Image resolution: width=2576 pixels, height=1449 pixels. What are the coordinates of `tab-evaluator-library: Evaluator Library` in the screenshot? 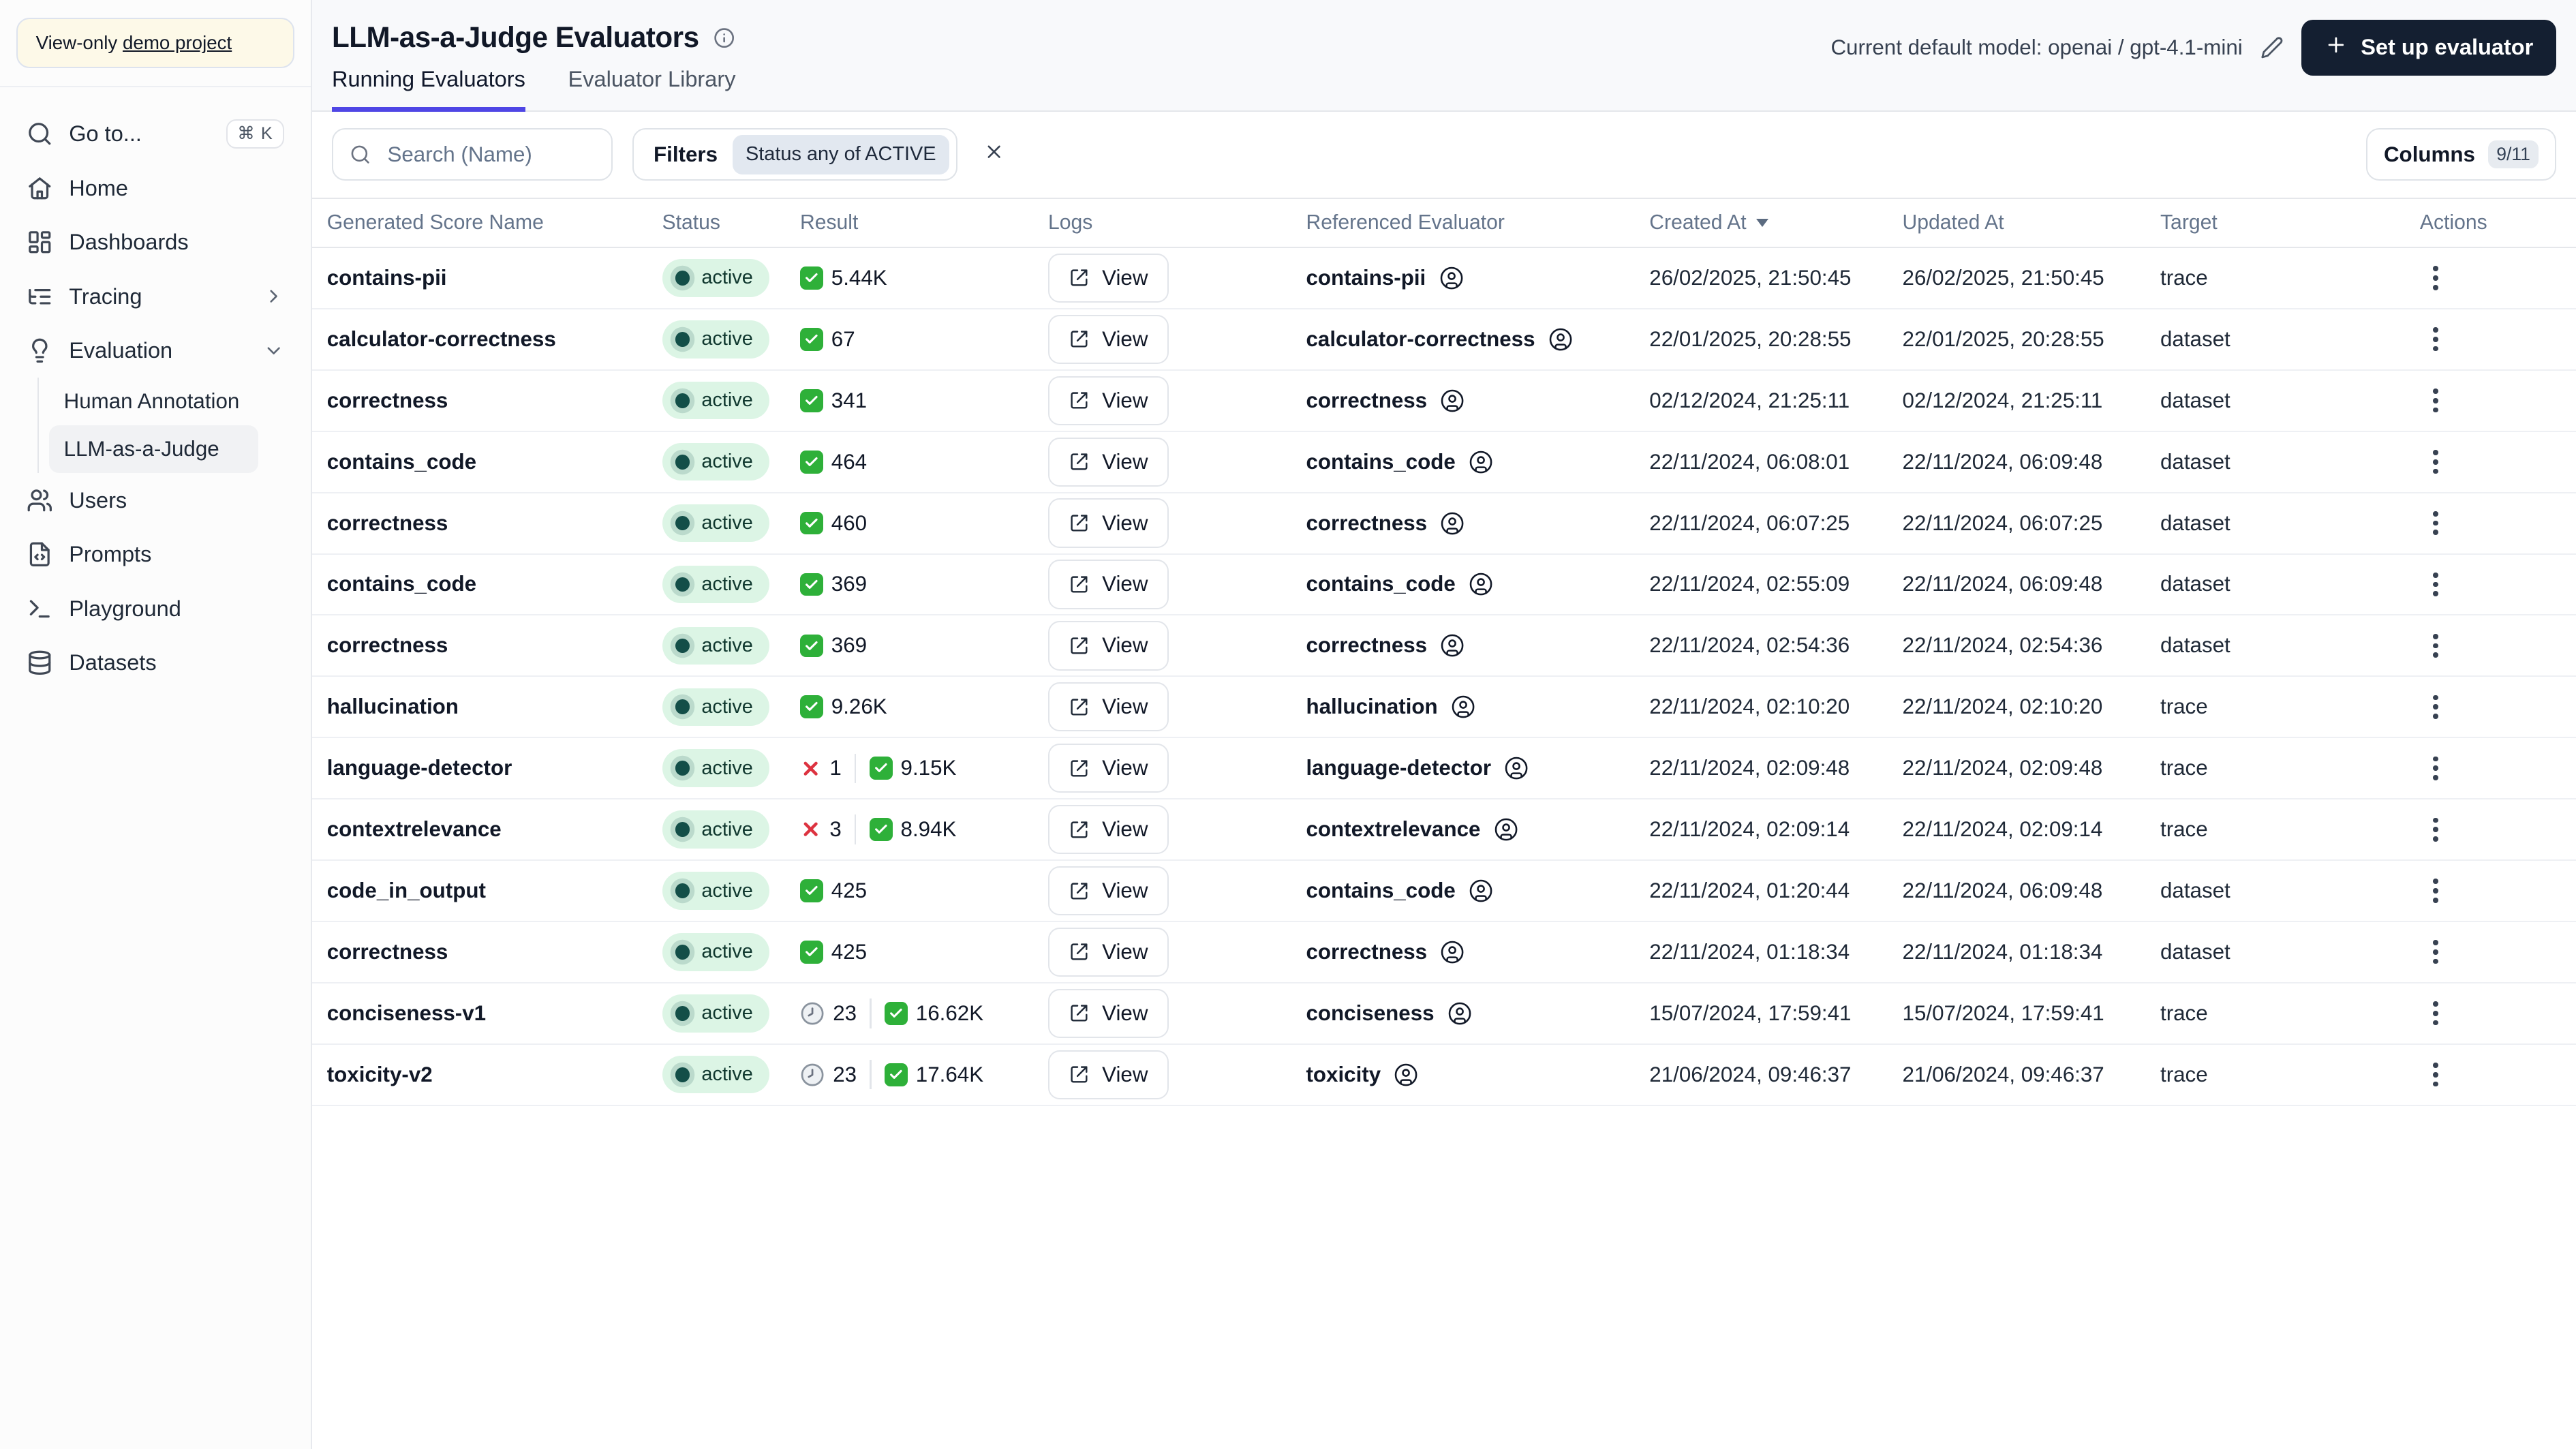 It's located at (652, 88).